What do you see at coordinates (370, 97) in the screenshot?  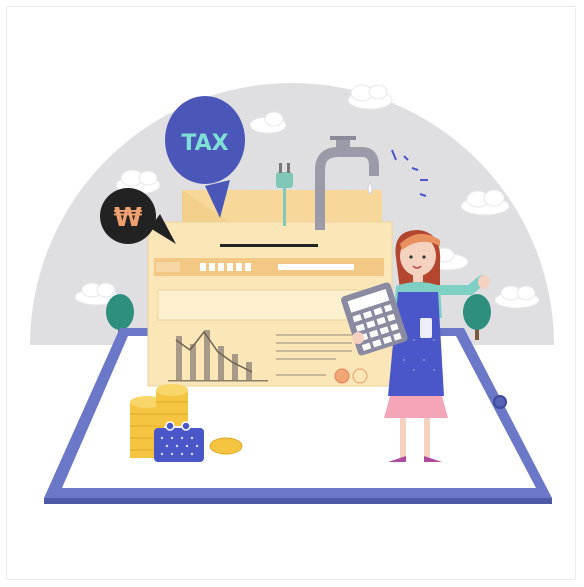 I see `cloud-icon` at bounding box center [370, 97].